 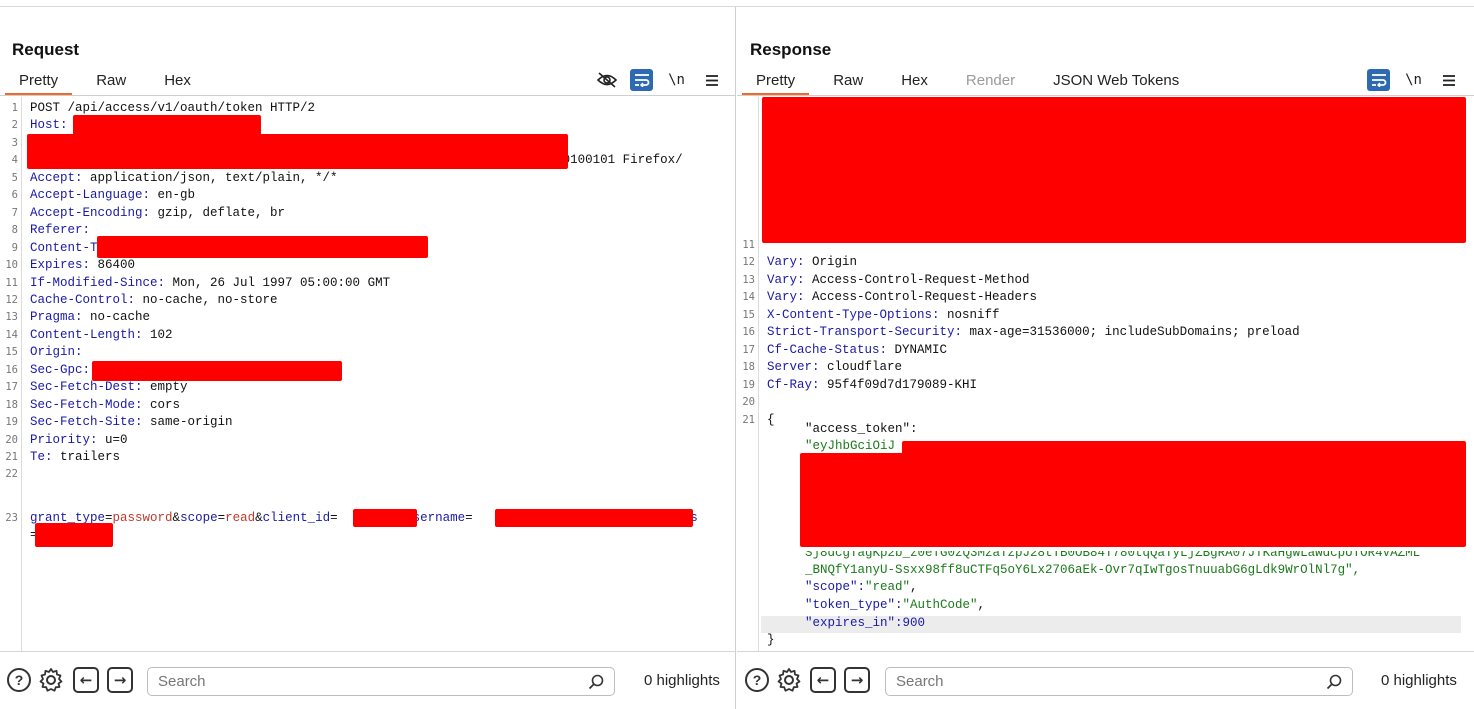 I want to click on line-number: 23, so click(x=11, y=518).